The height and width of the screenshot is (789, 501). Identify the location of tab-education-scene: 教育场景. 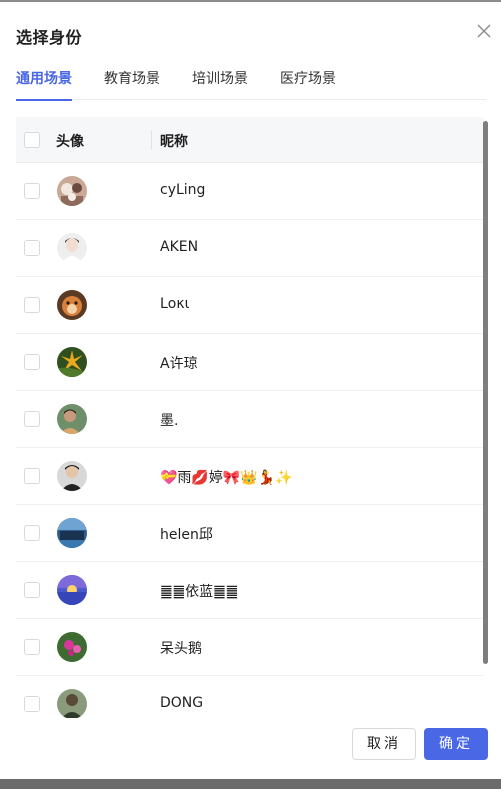
(132, 84).